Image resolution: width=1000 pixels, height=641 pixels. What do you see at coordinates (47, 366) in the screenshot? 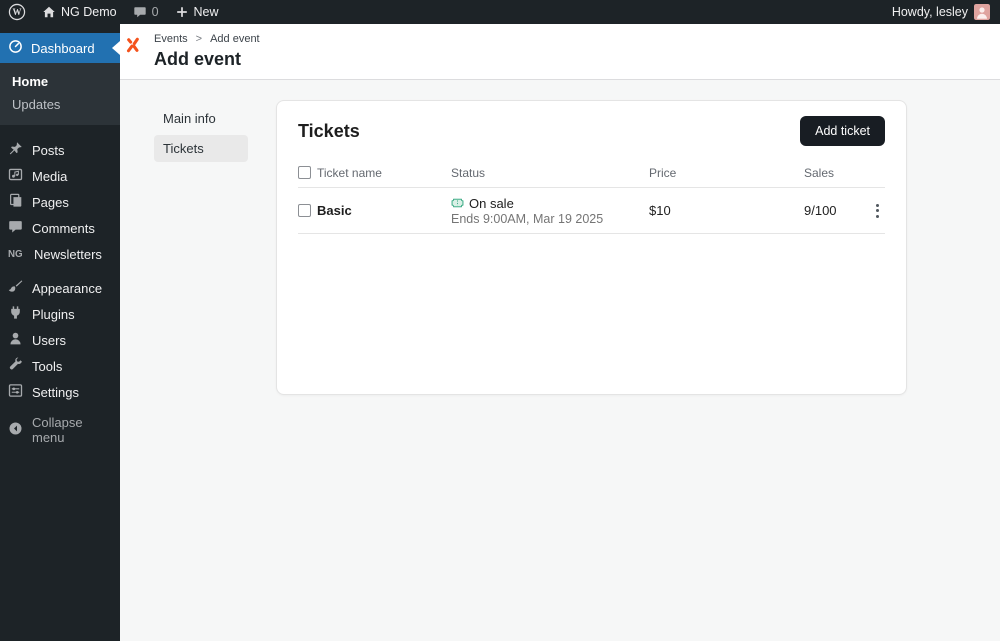
I see `sidebar-item-label: Tools` at bounding box center [47, 366].